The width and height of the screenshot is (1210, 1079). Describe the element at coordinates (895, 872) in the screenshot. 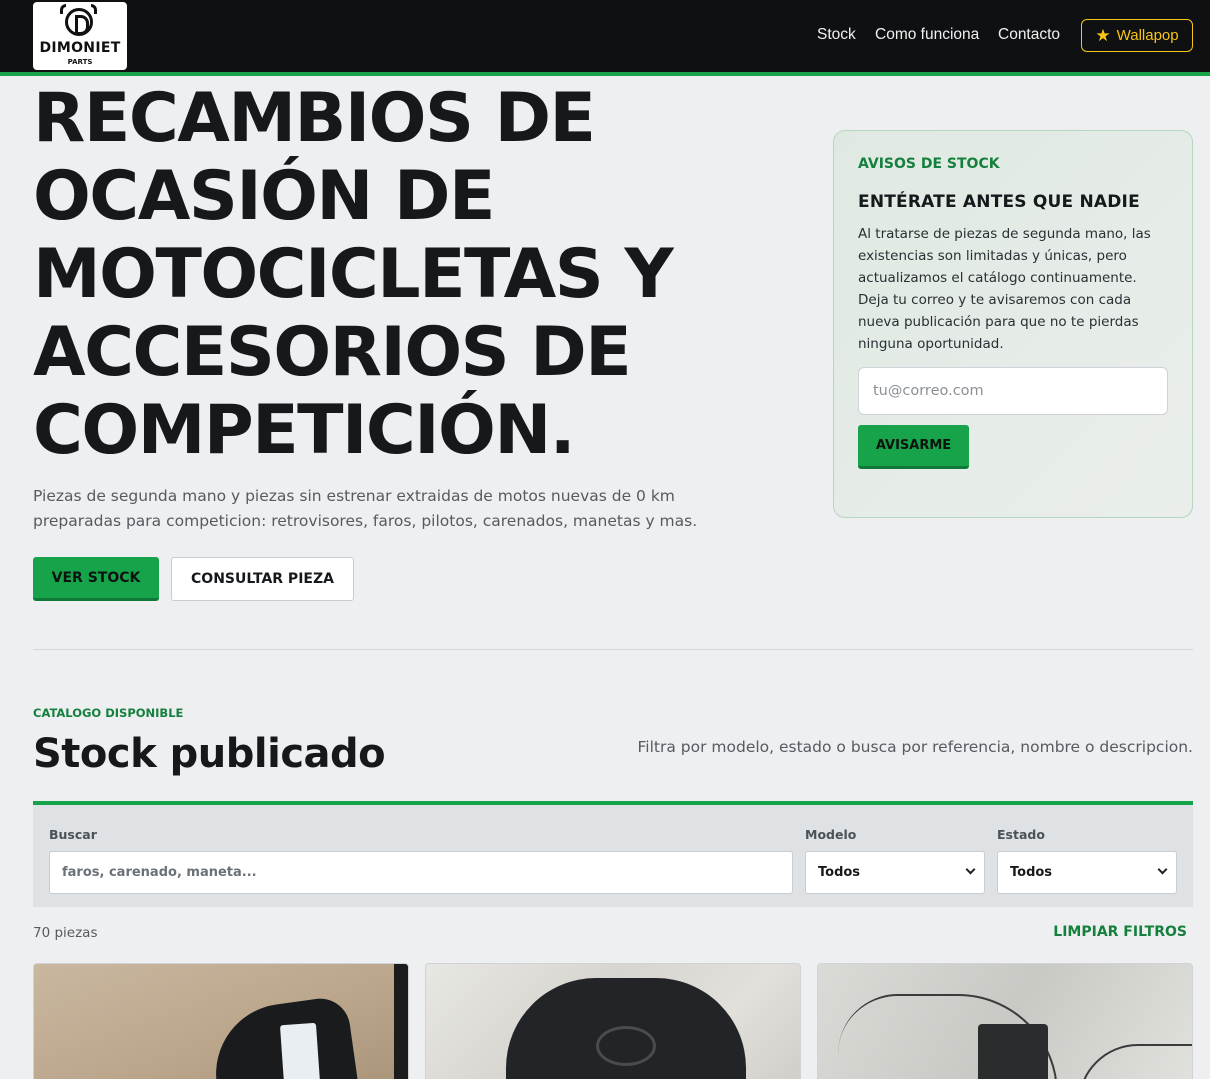

I see `model-select: Todos` at that location.